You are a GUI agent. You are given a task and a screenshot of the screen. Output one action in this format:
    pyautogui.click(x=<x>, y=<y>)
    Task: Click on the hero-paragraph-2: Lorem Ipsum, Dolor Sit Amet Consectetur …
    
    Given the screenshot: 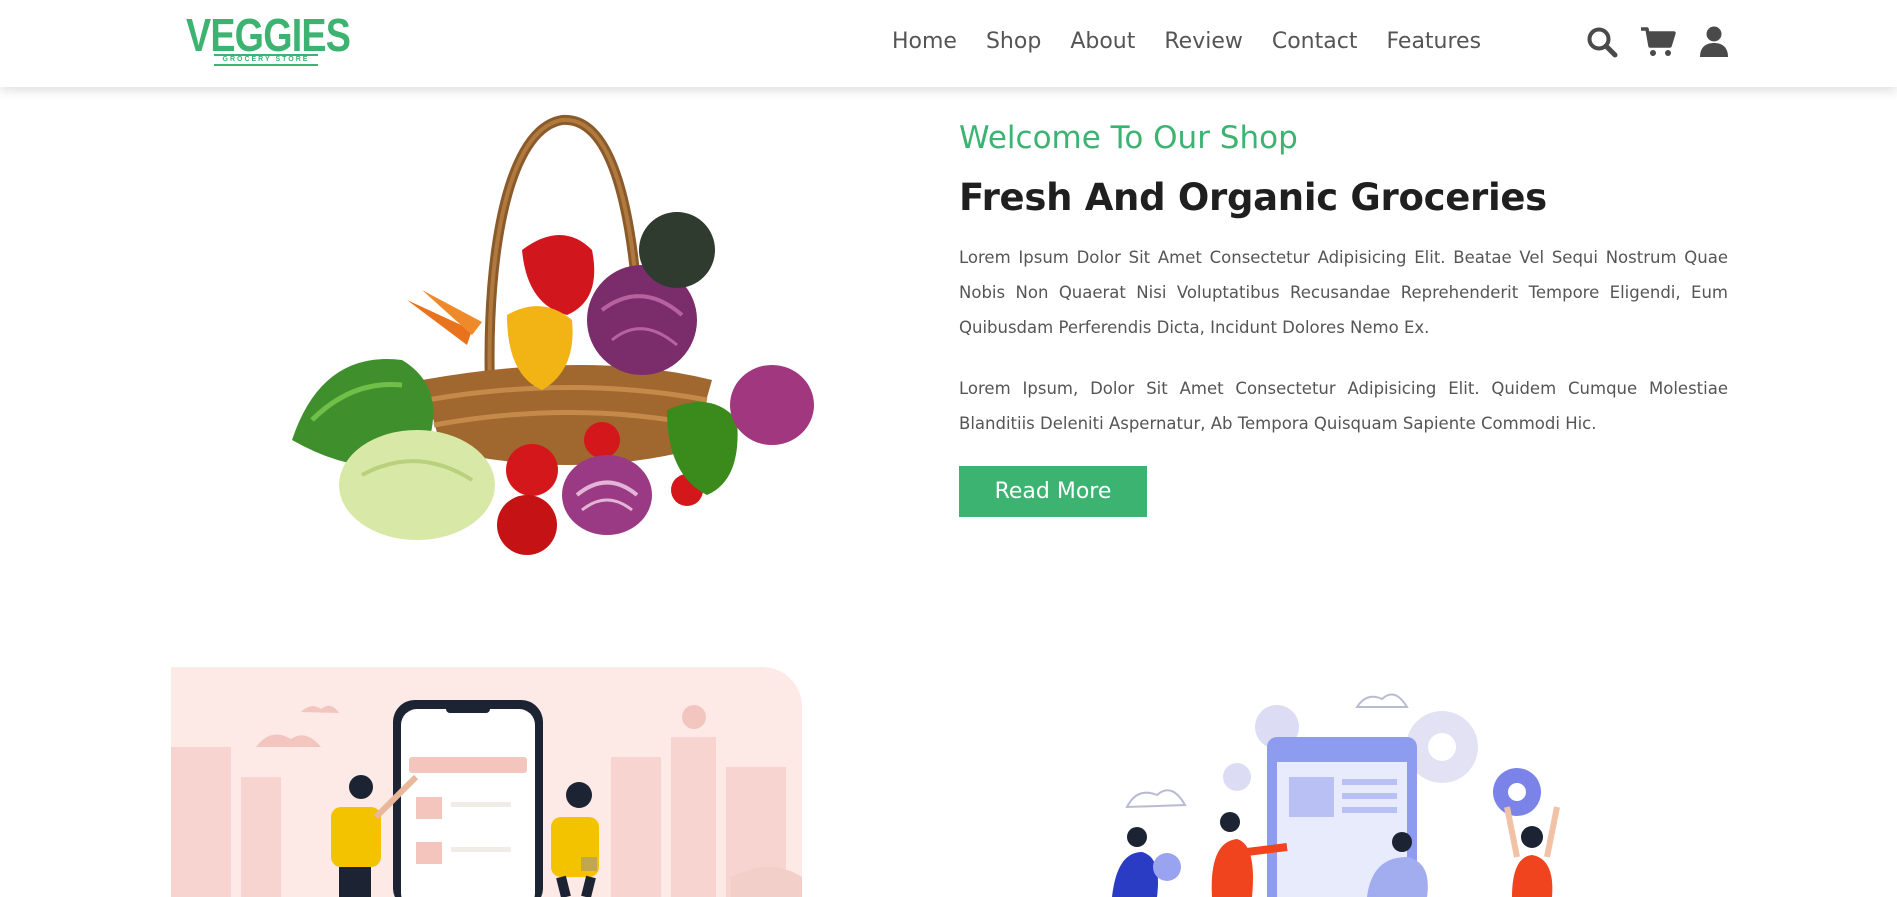 What is the action you would take?
    pyautogui.click(x=1343, y=406)
    